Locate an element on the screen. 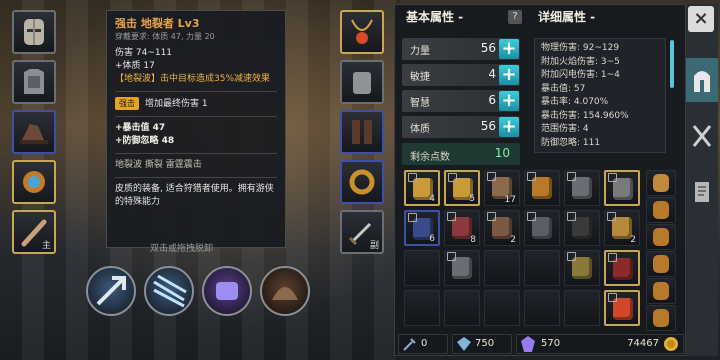  item-crit: +暴击值 47 is located at coordinates (140, 128).